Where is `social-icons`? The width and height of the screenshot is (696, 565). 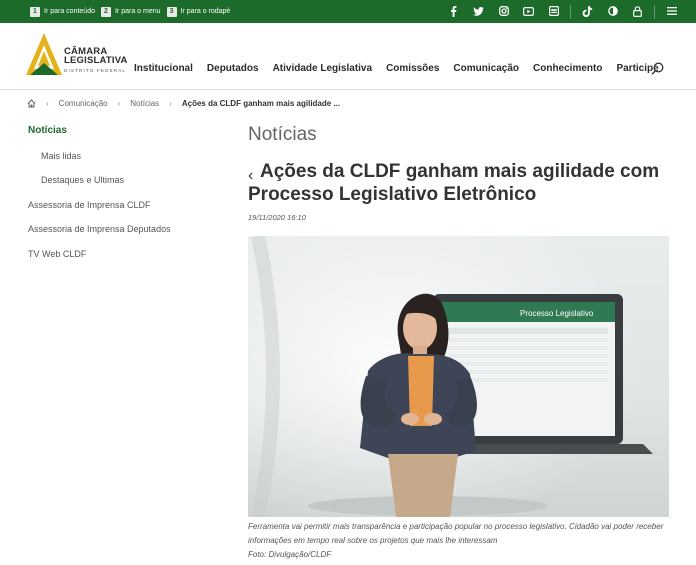 social-icons is located at coordinates (568, 11).